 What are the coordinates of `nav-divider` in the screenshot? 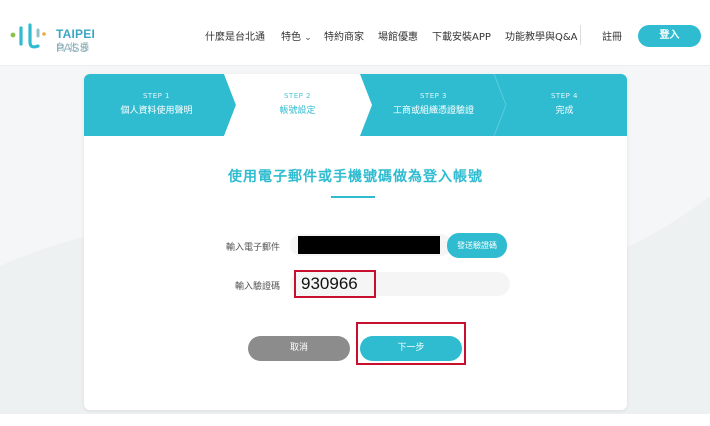 It's located at (580, 35).